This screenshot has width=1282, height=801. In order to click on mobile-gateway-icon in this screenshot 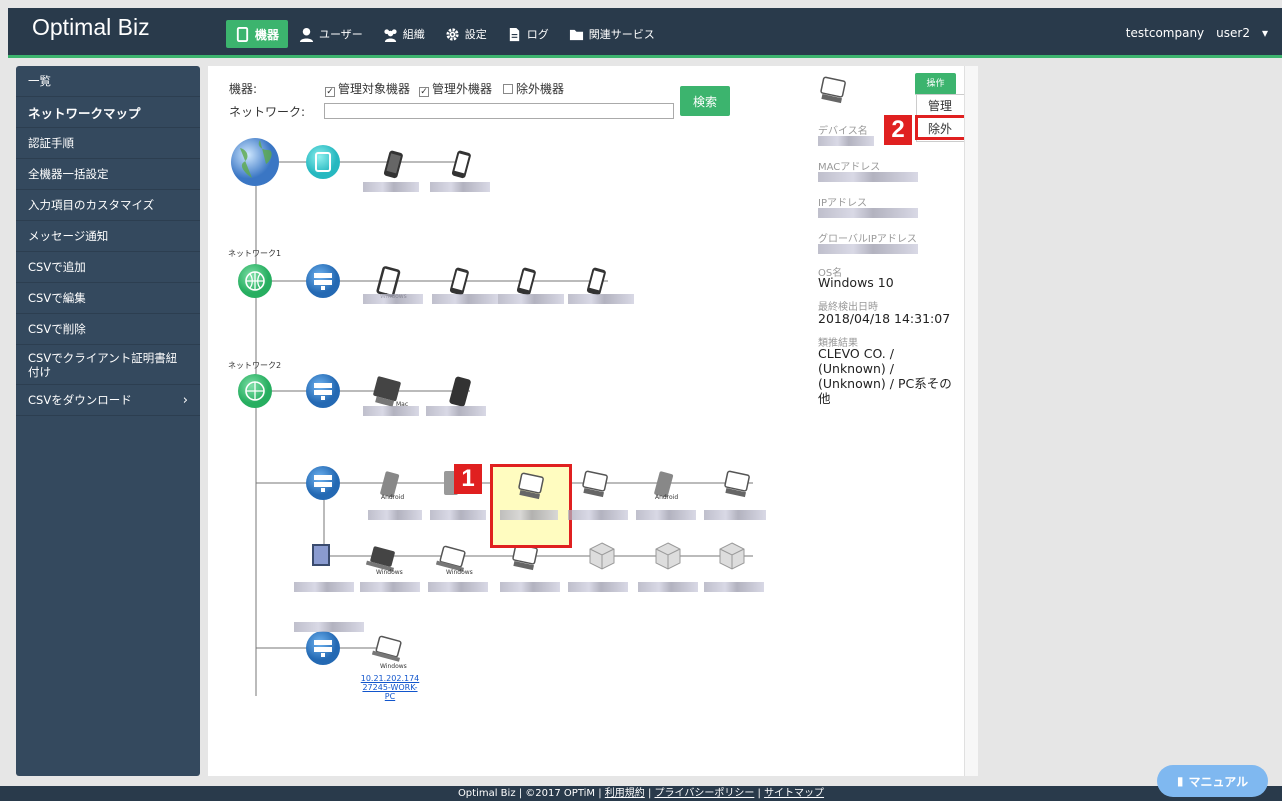, I will do `click(323, 162)`.